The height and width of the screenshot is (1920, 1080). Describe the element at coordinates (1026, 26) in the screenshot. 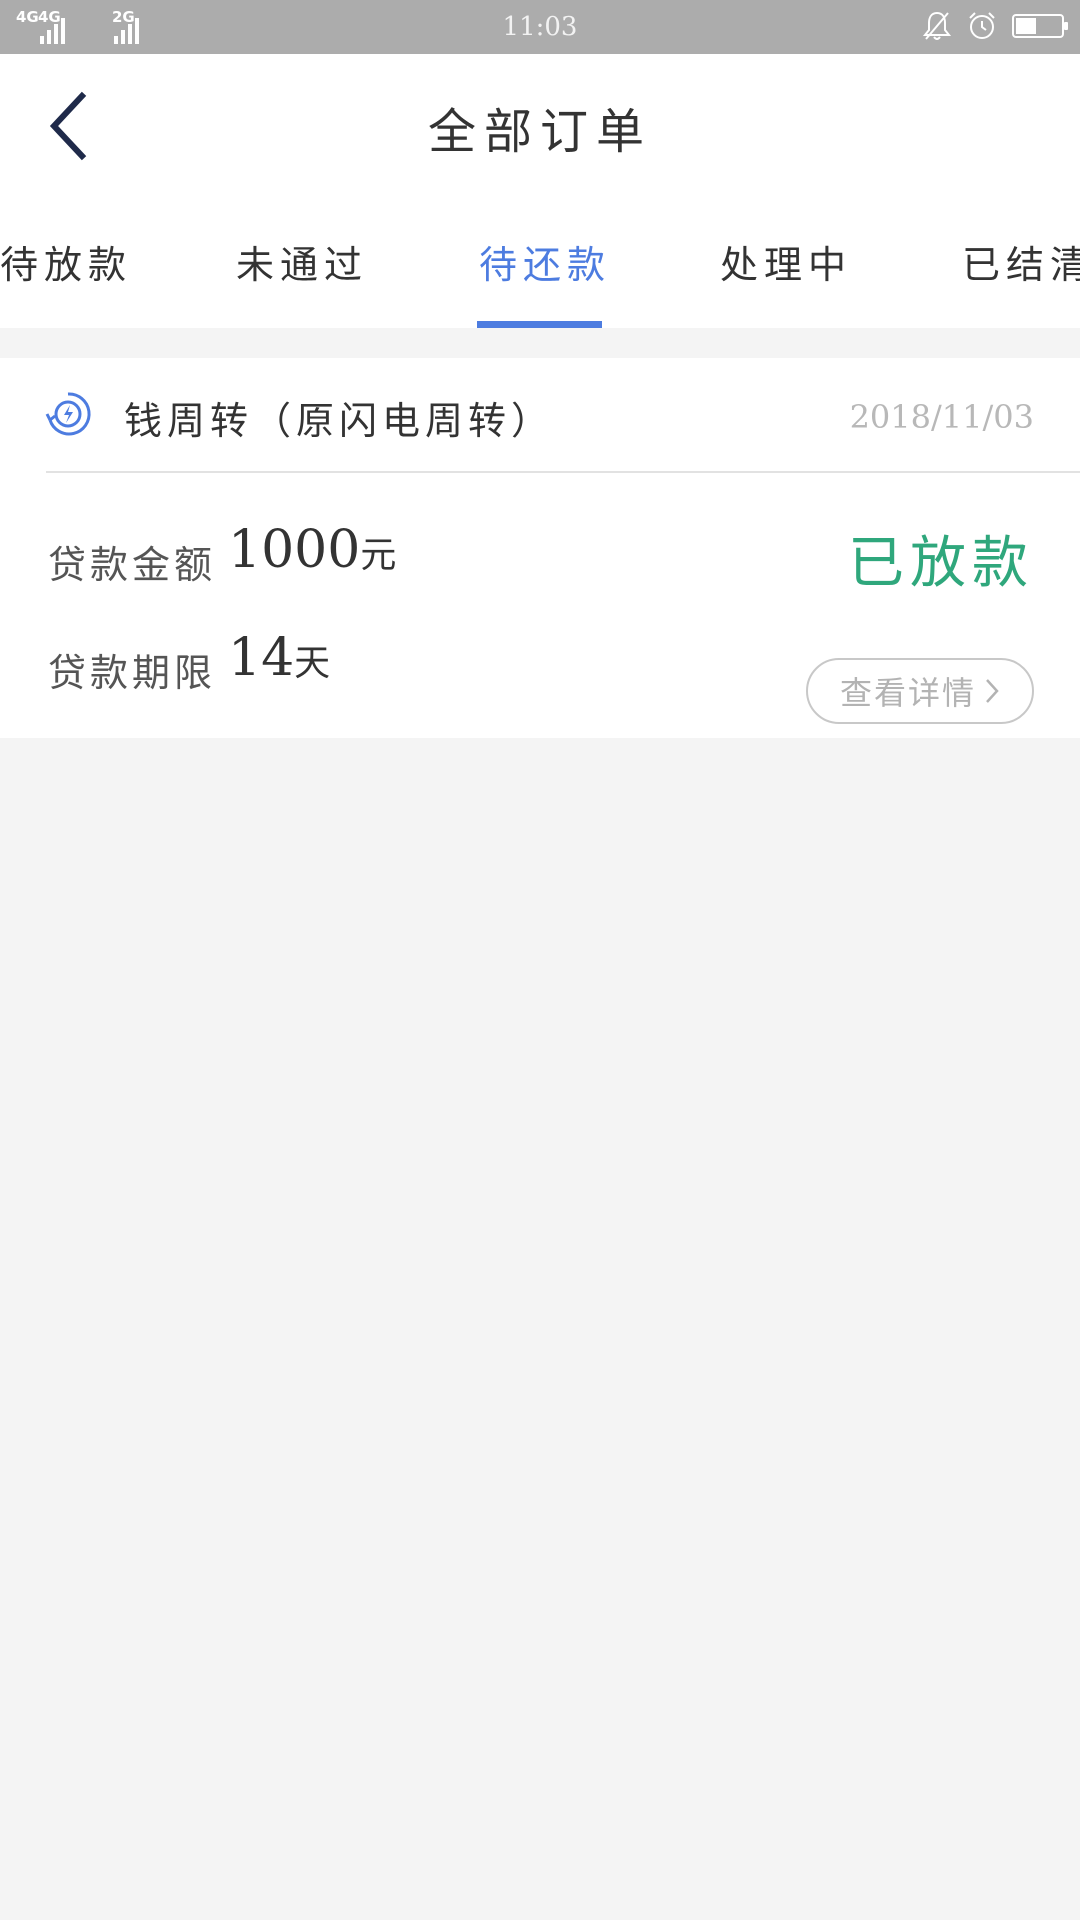

I see `battery-level` at that location.